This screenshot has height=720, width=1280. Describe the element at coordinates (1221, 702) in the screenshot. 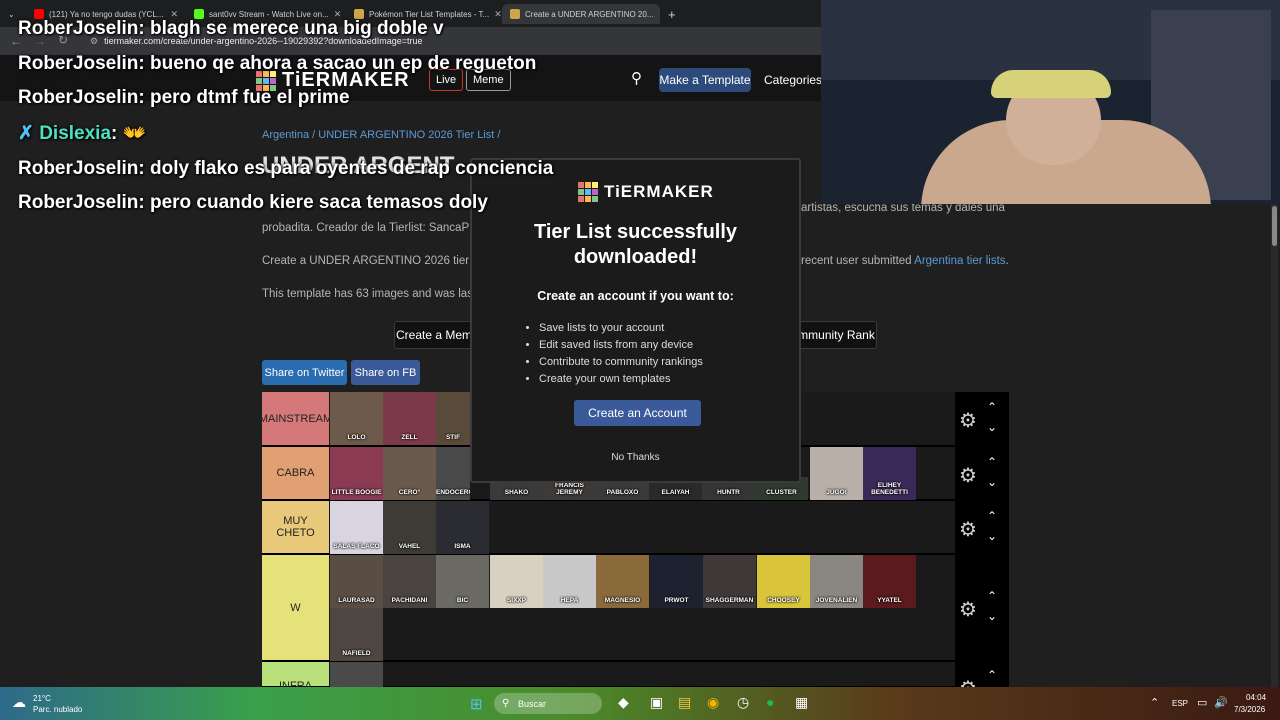

I see `volume-icon: 🔊` at that location.